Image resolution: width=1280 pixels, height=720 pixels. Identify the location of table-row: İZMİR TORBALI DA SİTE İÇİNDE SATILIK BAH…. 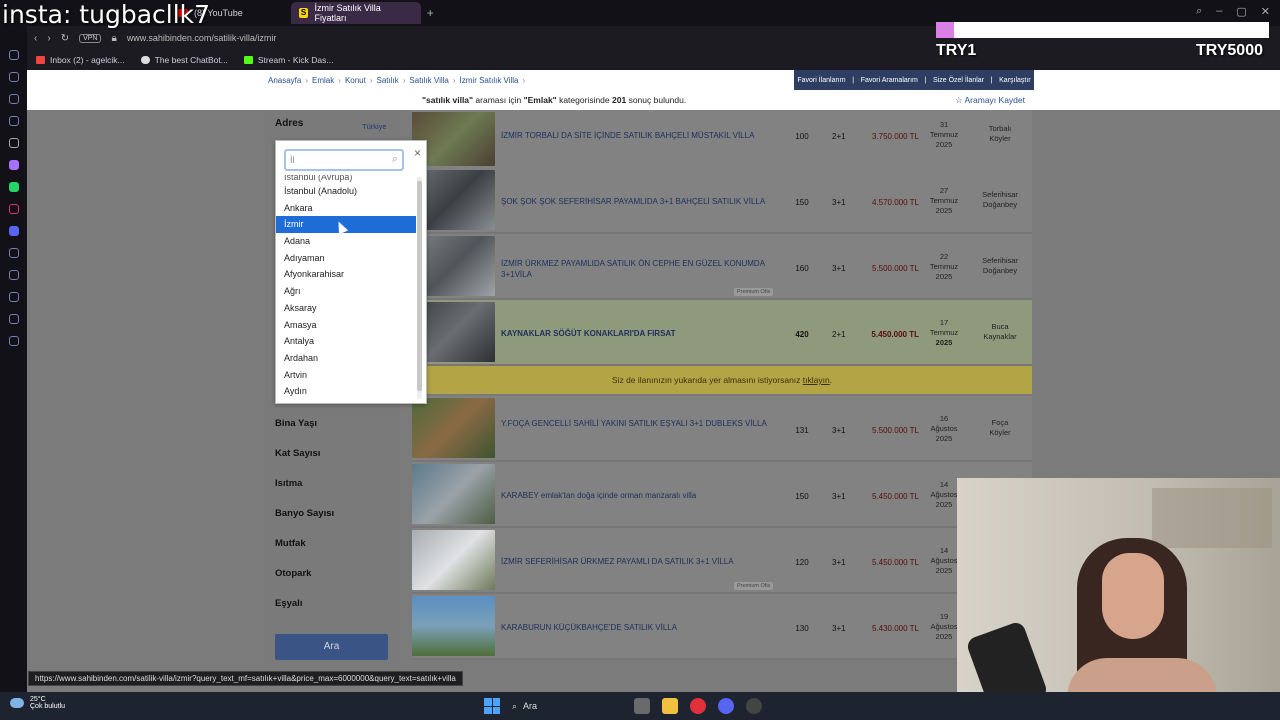
(722, 142).